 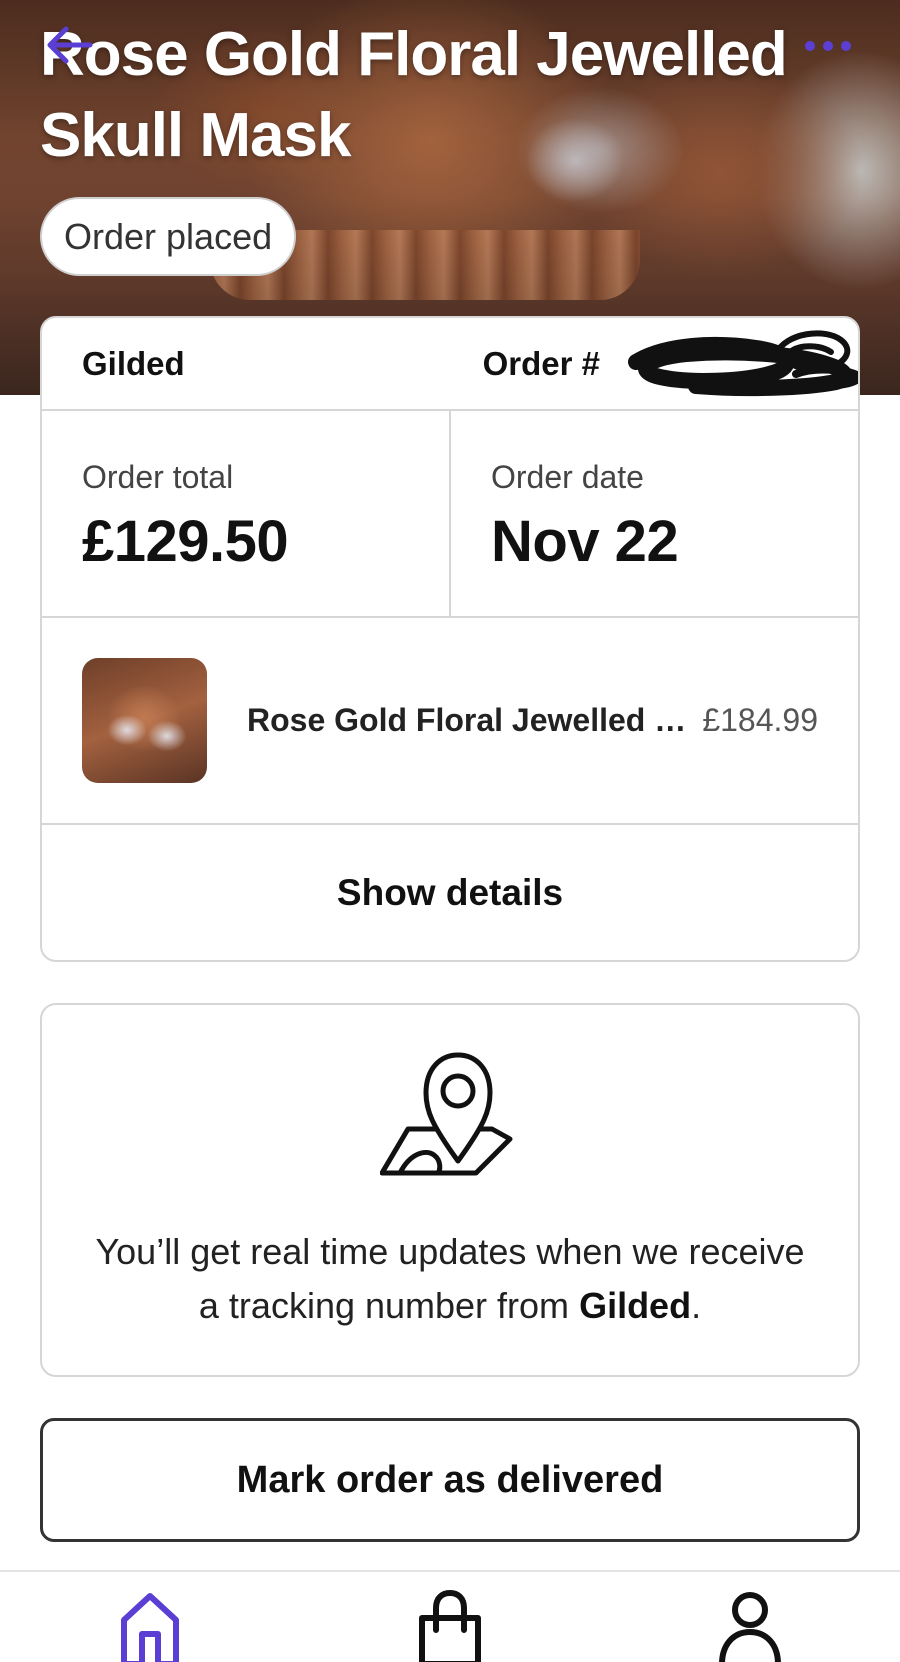 I want to click on item-price: £184.99, so click(x=760, y=720).